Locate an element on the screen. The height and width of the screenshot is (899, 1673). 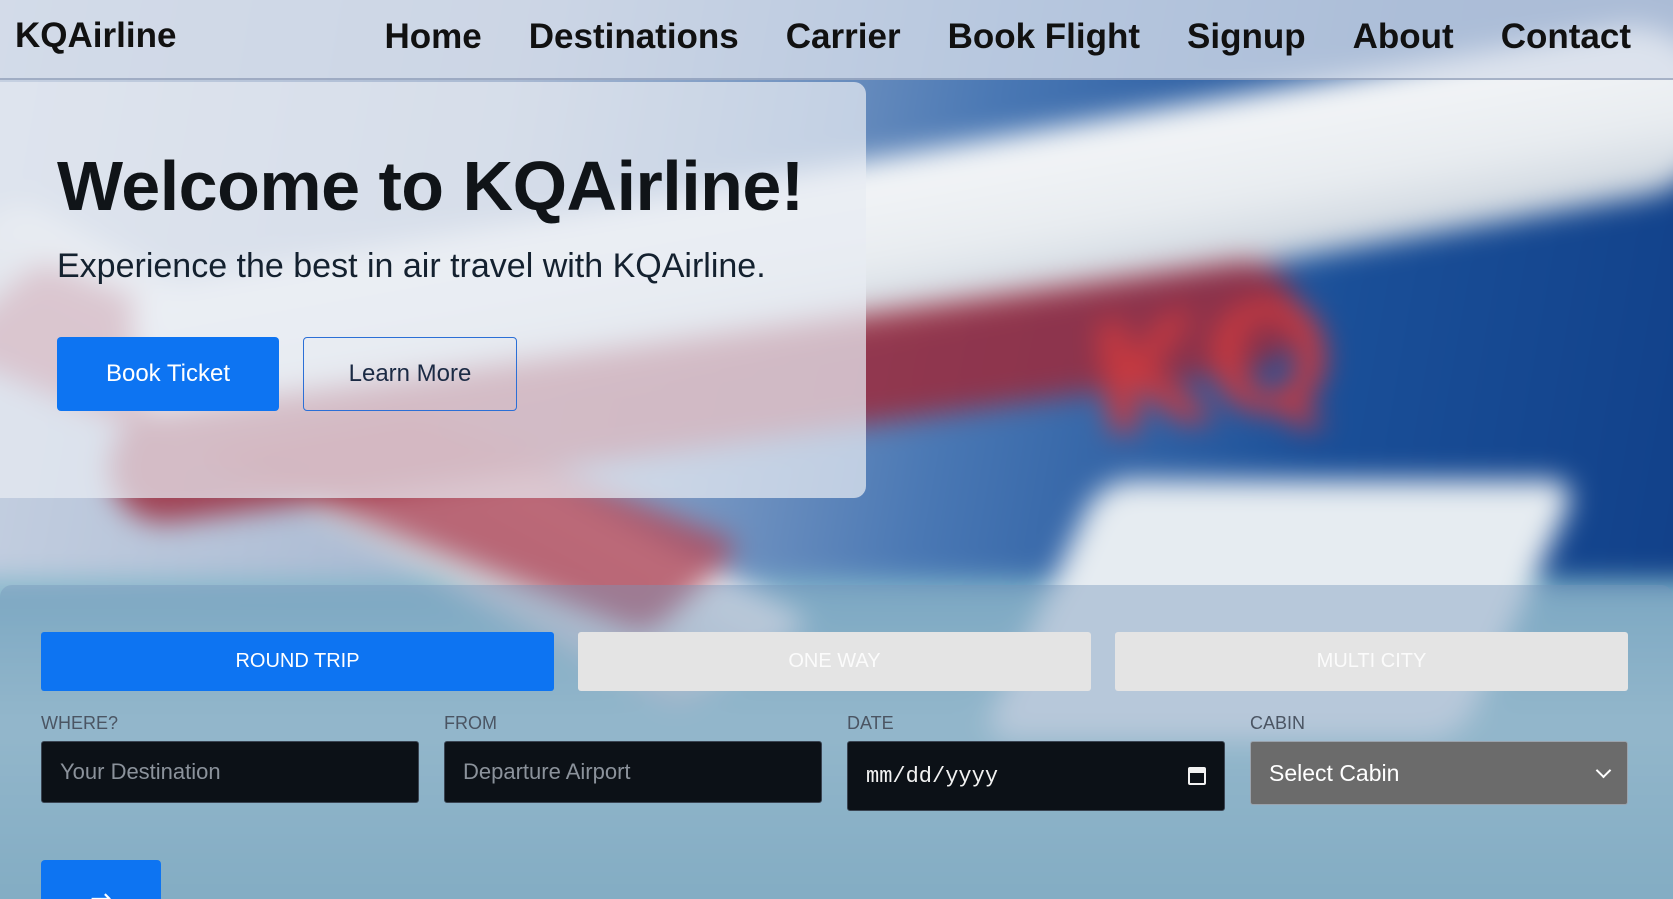
departure-placeholder: Departure Airport is located at coordinates (547, 771).